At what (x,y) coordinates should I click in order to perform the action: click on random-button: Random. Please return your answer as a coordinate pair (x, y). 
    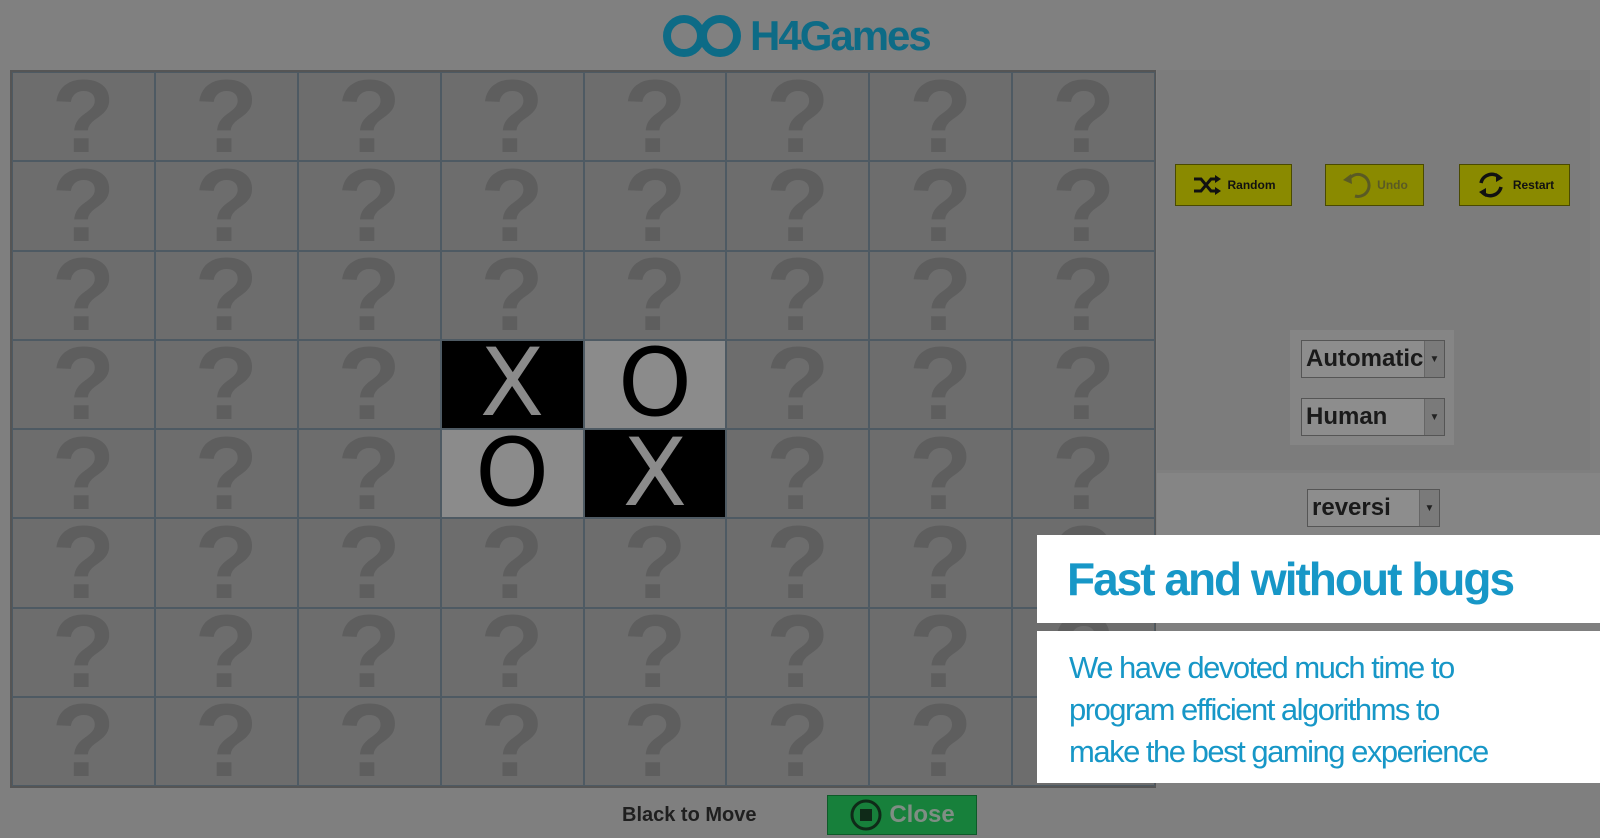
    Looking at the image, I should click on (1233, 185).